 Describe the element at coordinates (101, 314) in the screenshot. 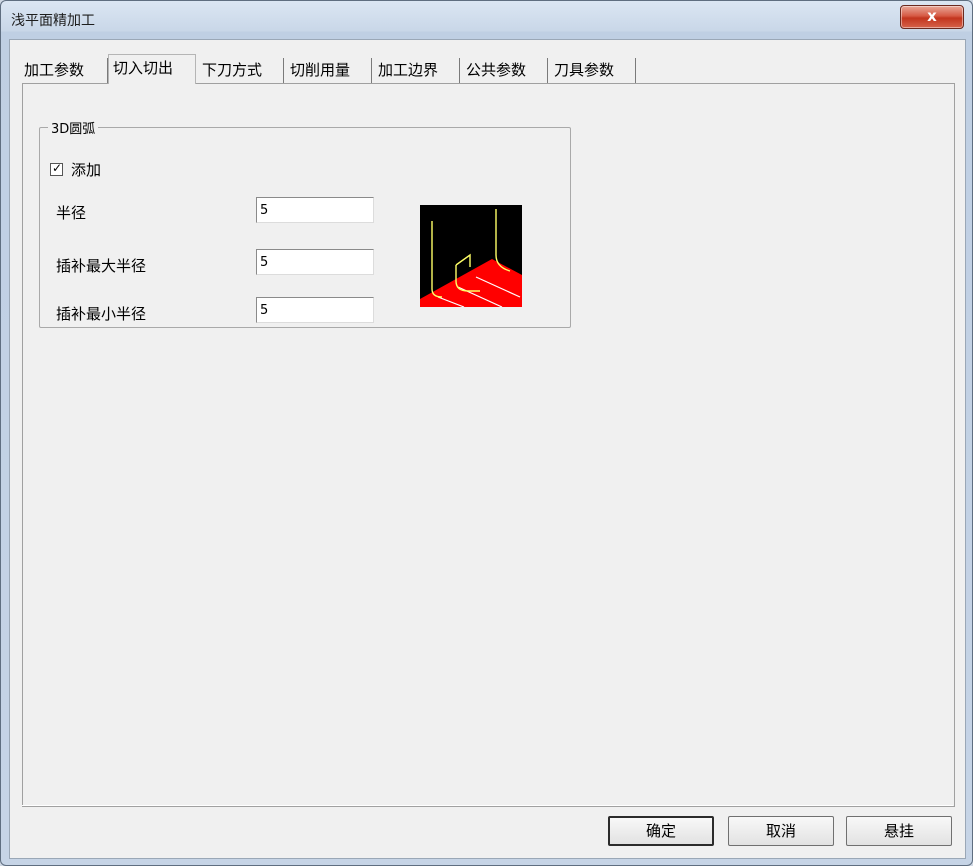

I see `min-interp-radius-label: 插补最小半径` at that location.